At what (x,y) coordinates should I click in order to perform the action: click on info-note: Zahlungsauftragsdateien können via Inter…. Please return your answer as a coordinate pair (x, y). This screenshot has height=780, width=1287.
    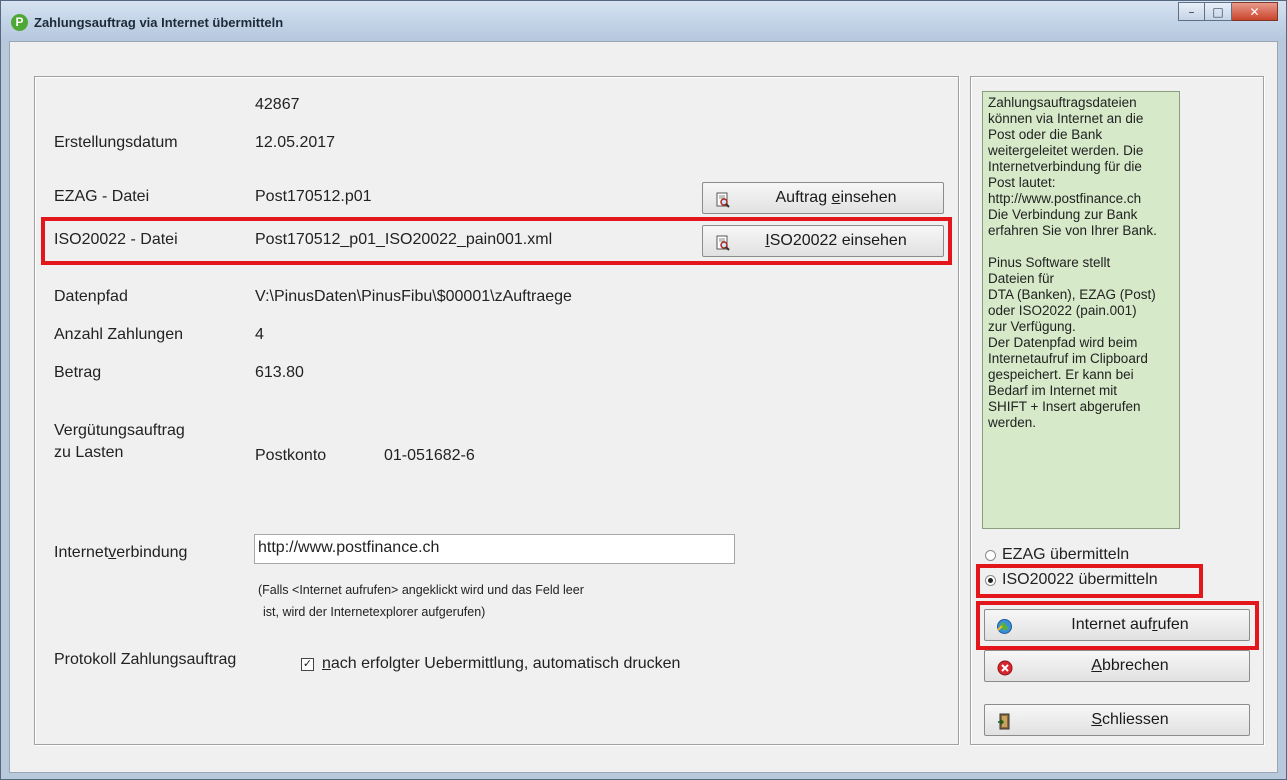
    Looking at the image, I should click on (1081, 310).